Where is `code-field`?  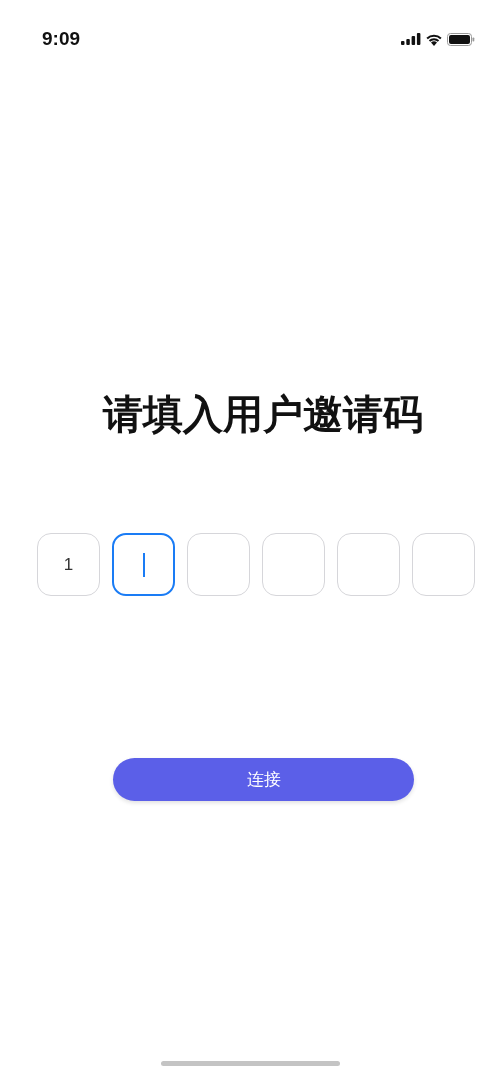
code-field is located at coordinates (143, 564).